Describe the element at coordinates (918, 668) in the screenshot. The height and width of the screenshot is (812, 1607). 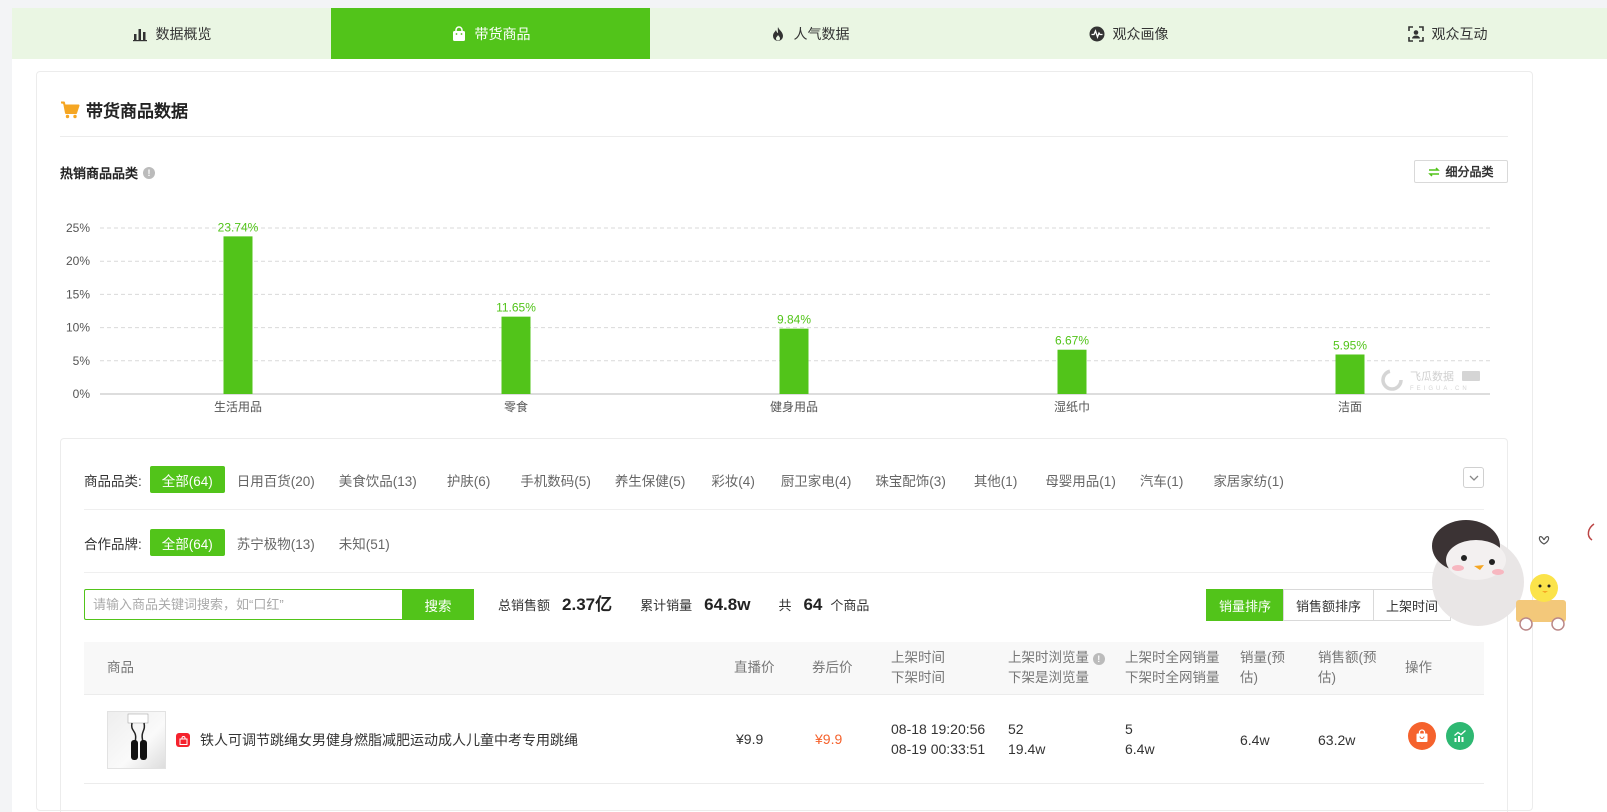
I see `col-shelf-time: 上架时间 下架时间` at that location.